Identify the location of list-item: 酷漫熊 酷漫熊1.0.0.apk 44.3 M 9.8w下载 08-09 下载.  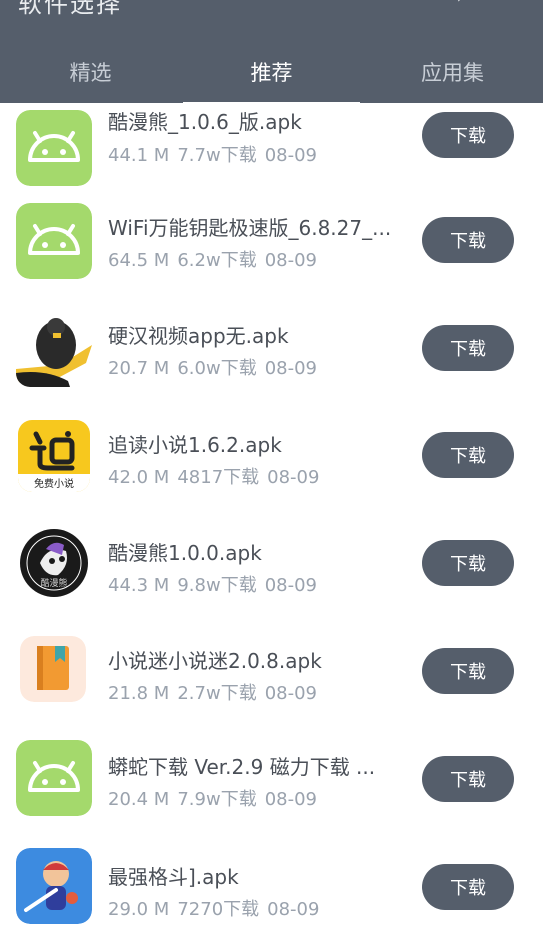
(271, 578).